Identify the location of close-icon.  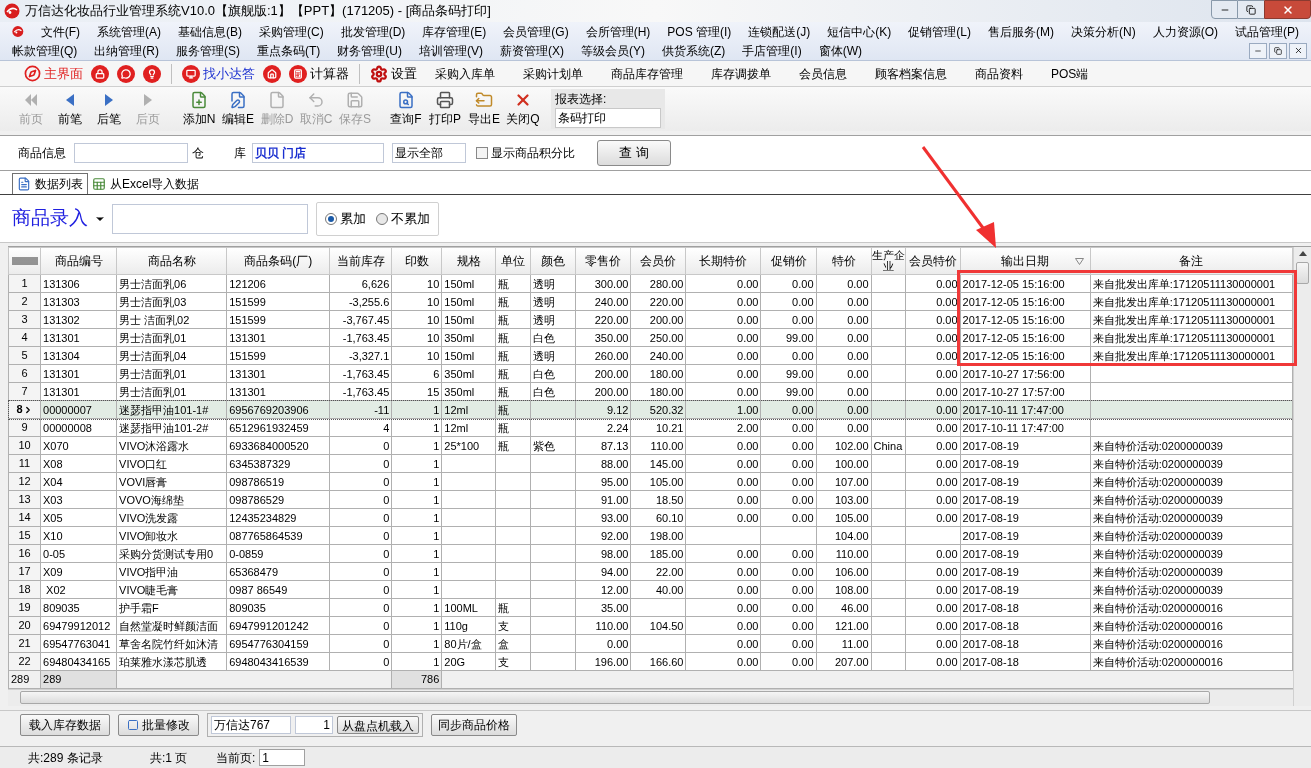
(523, 100).